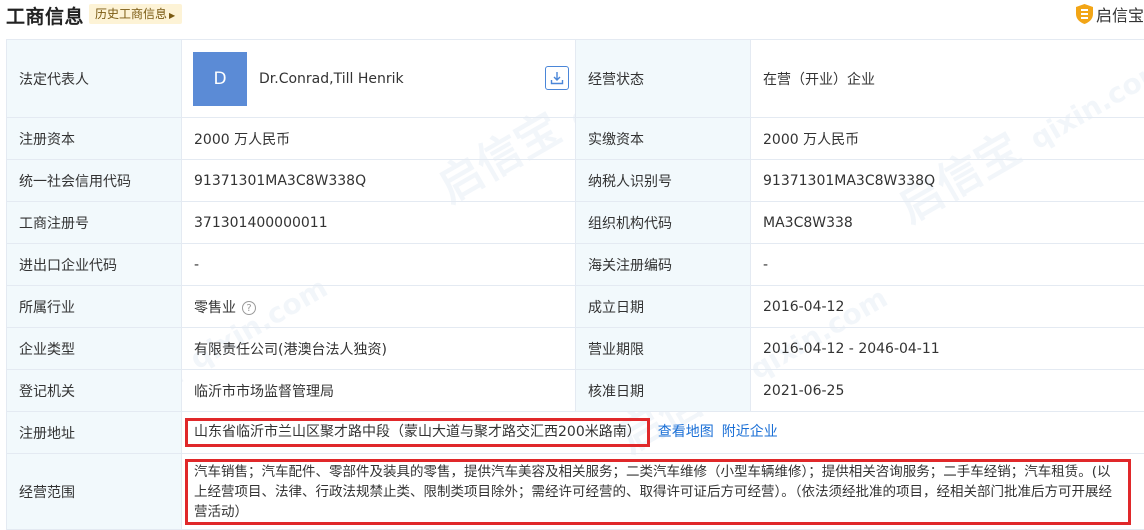 The image size is (1144, 530). Describe the element at coordinates (1084, 14) in the screenshot. I see `brand-logo-icon` at that location.